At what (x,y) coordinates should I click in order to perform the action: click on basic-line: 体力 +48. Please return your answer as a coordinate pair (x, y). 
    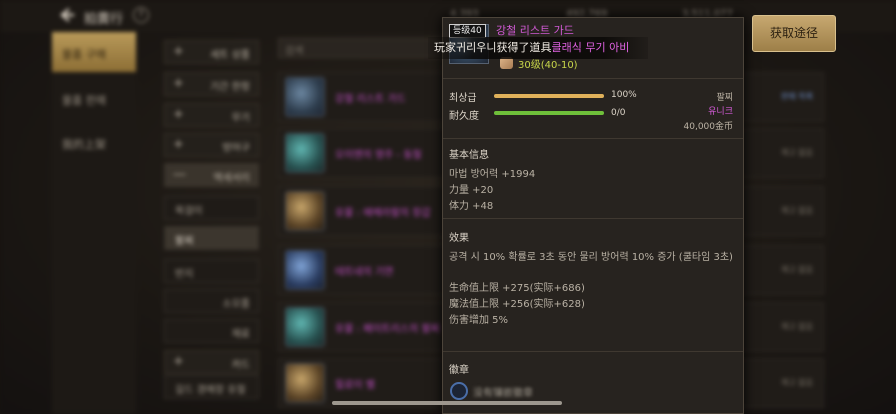
    Looking at the image, I should click on (471, 206).